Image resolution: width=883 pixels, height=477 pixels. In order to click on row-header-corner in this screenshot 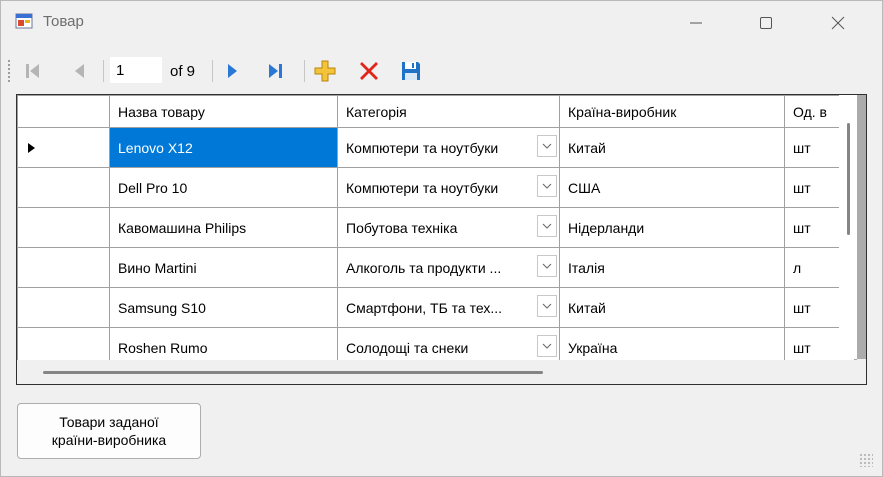, I will do `click(63, 111)`.